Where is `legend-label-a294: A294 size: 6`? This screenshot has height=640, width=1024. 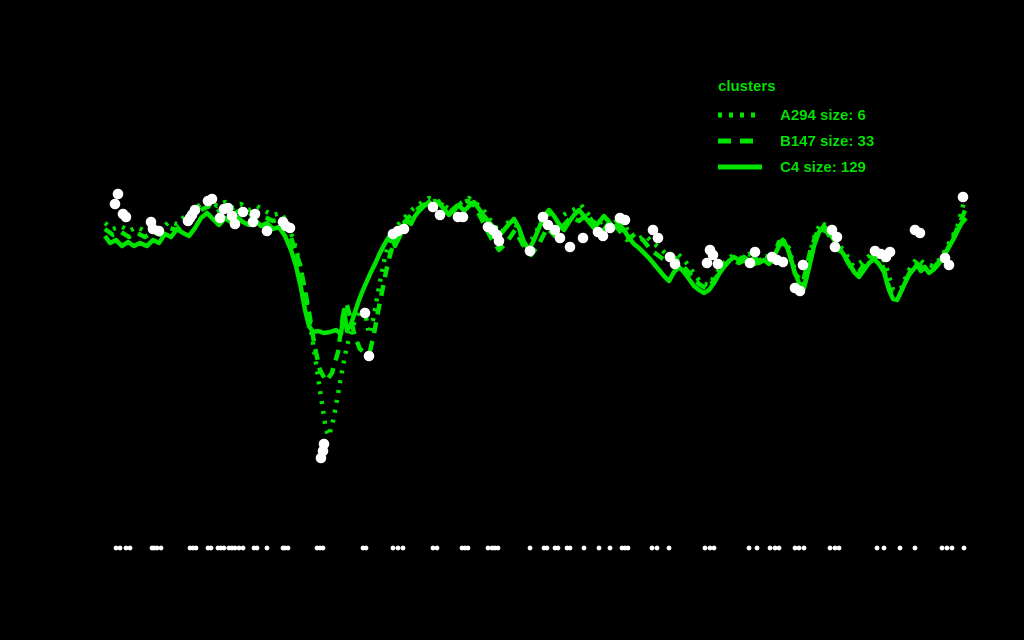
legend-label-a294: A294 size: 6 is located at coordinates (823, 115).